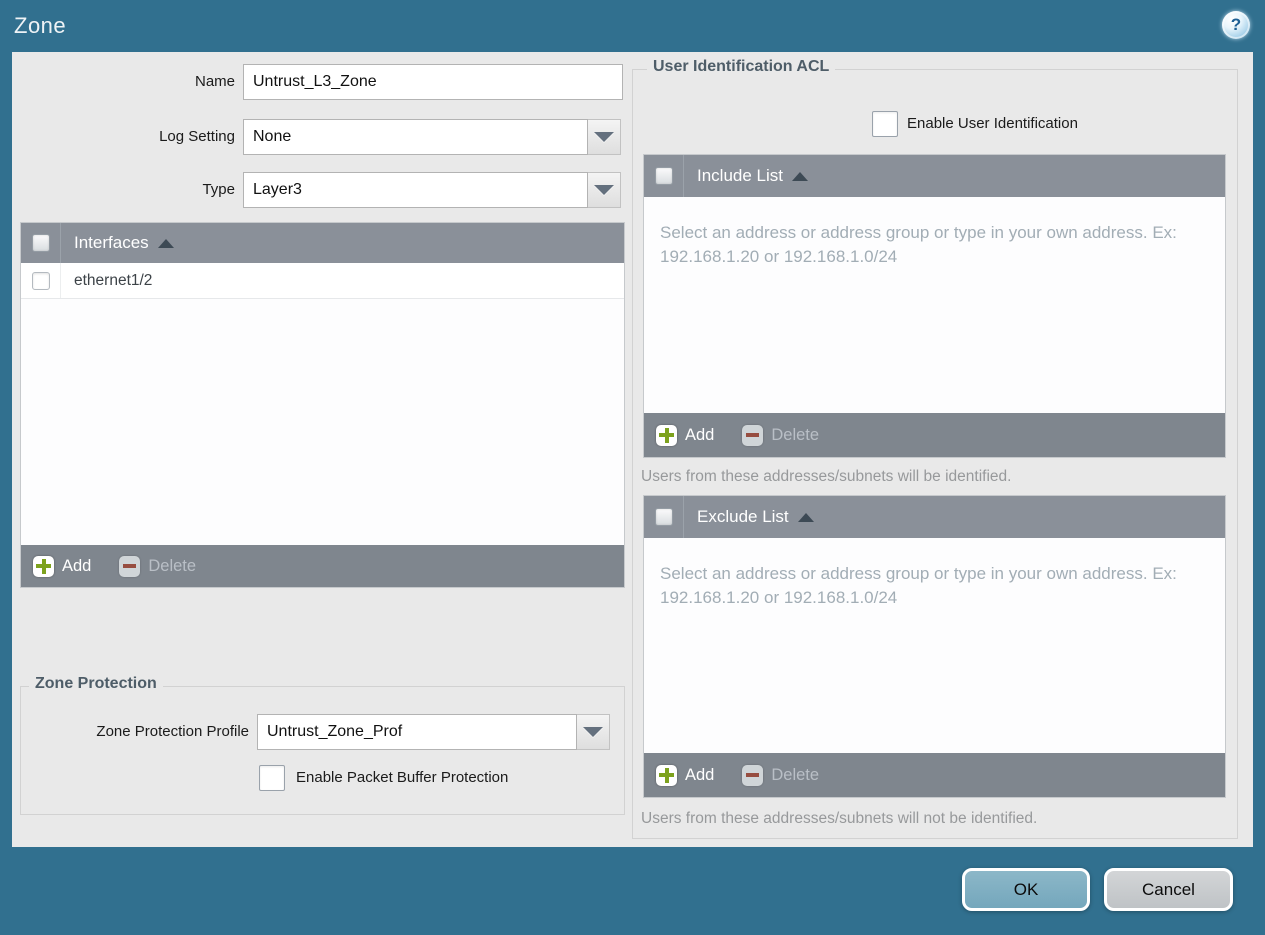 This screenshot has height=935, width=1265. I want to click on enable-packet-buffer-protection-label: Enable Packet Buffer Protection, so click(402, 777).